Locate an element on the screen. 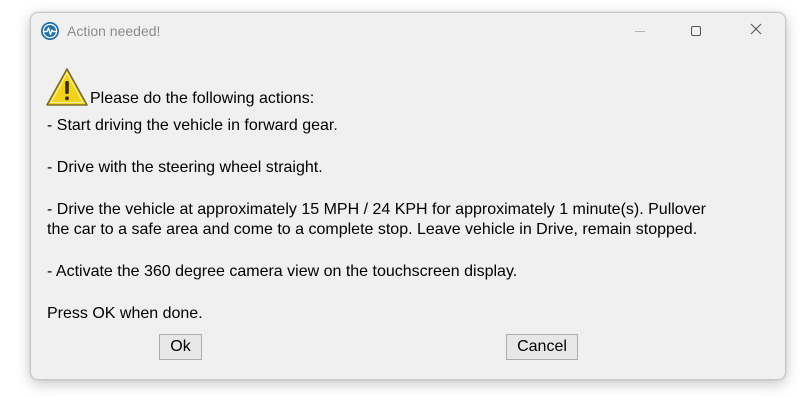 This screenshot has width=811, height=396. warning-icon is located at coordinates (67, 87).